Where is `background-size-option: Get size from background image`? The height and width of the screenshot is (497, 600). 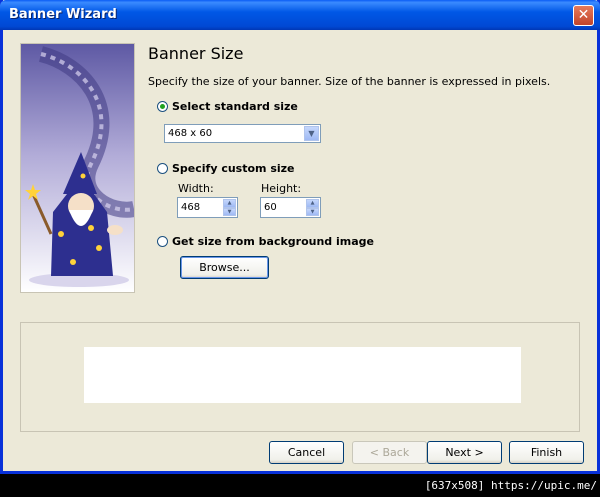 background-size-option: Get size from background image is located at coordinates (265, 241).